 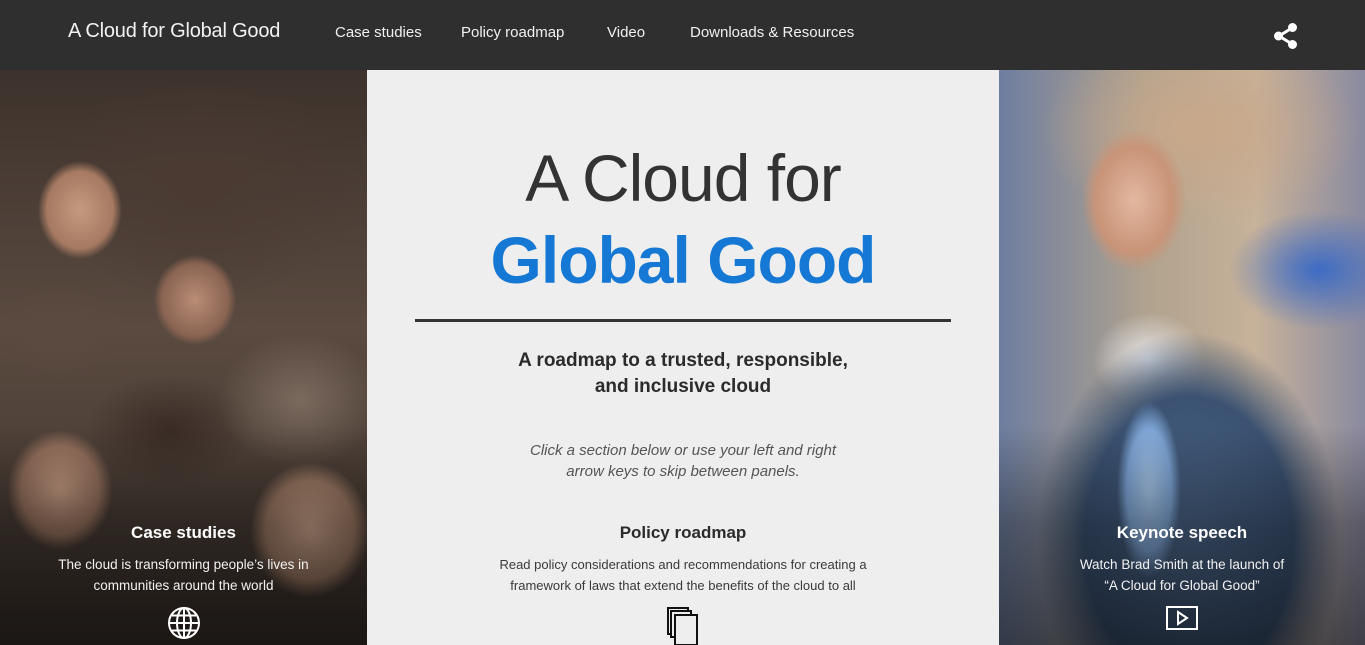 I want to click on nav-downloads-resources: Downloads & Resources, so click(x=772, y=32).